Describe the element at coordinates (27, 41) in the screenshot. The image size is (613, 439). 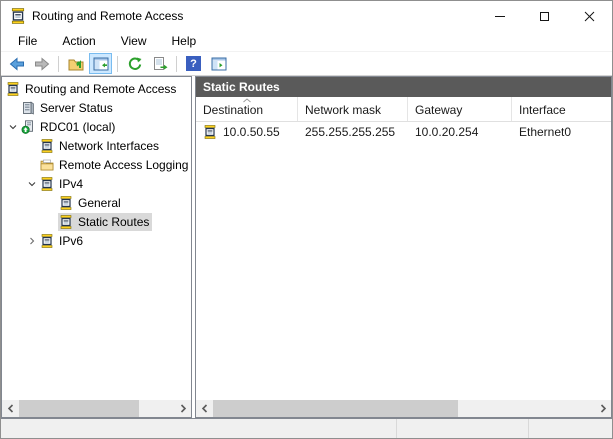
I see `menu-file: File` at that location.